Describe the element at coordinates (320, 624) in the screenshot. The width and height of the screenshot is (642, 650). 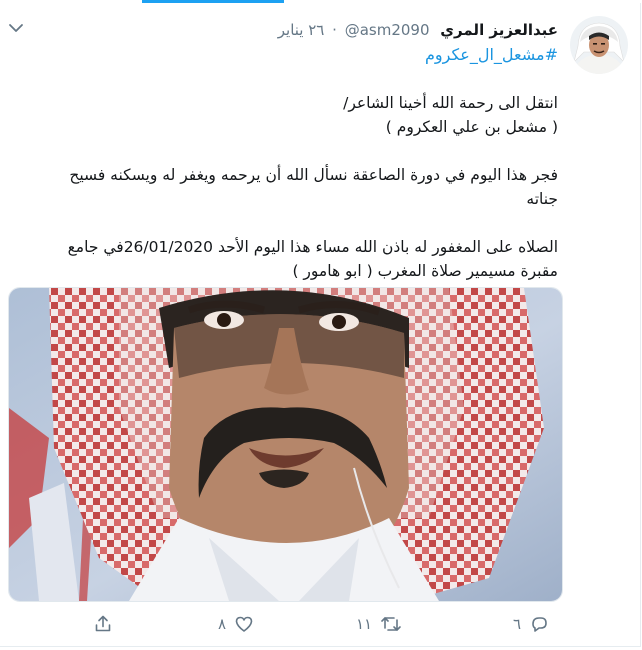
I see `tweet-action-bar: ٦ ١١ ٨` at that location.